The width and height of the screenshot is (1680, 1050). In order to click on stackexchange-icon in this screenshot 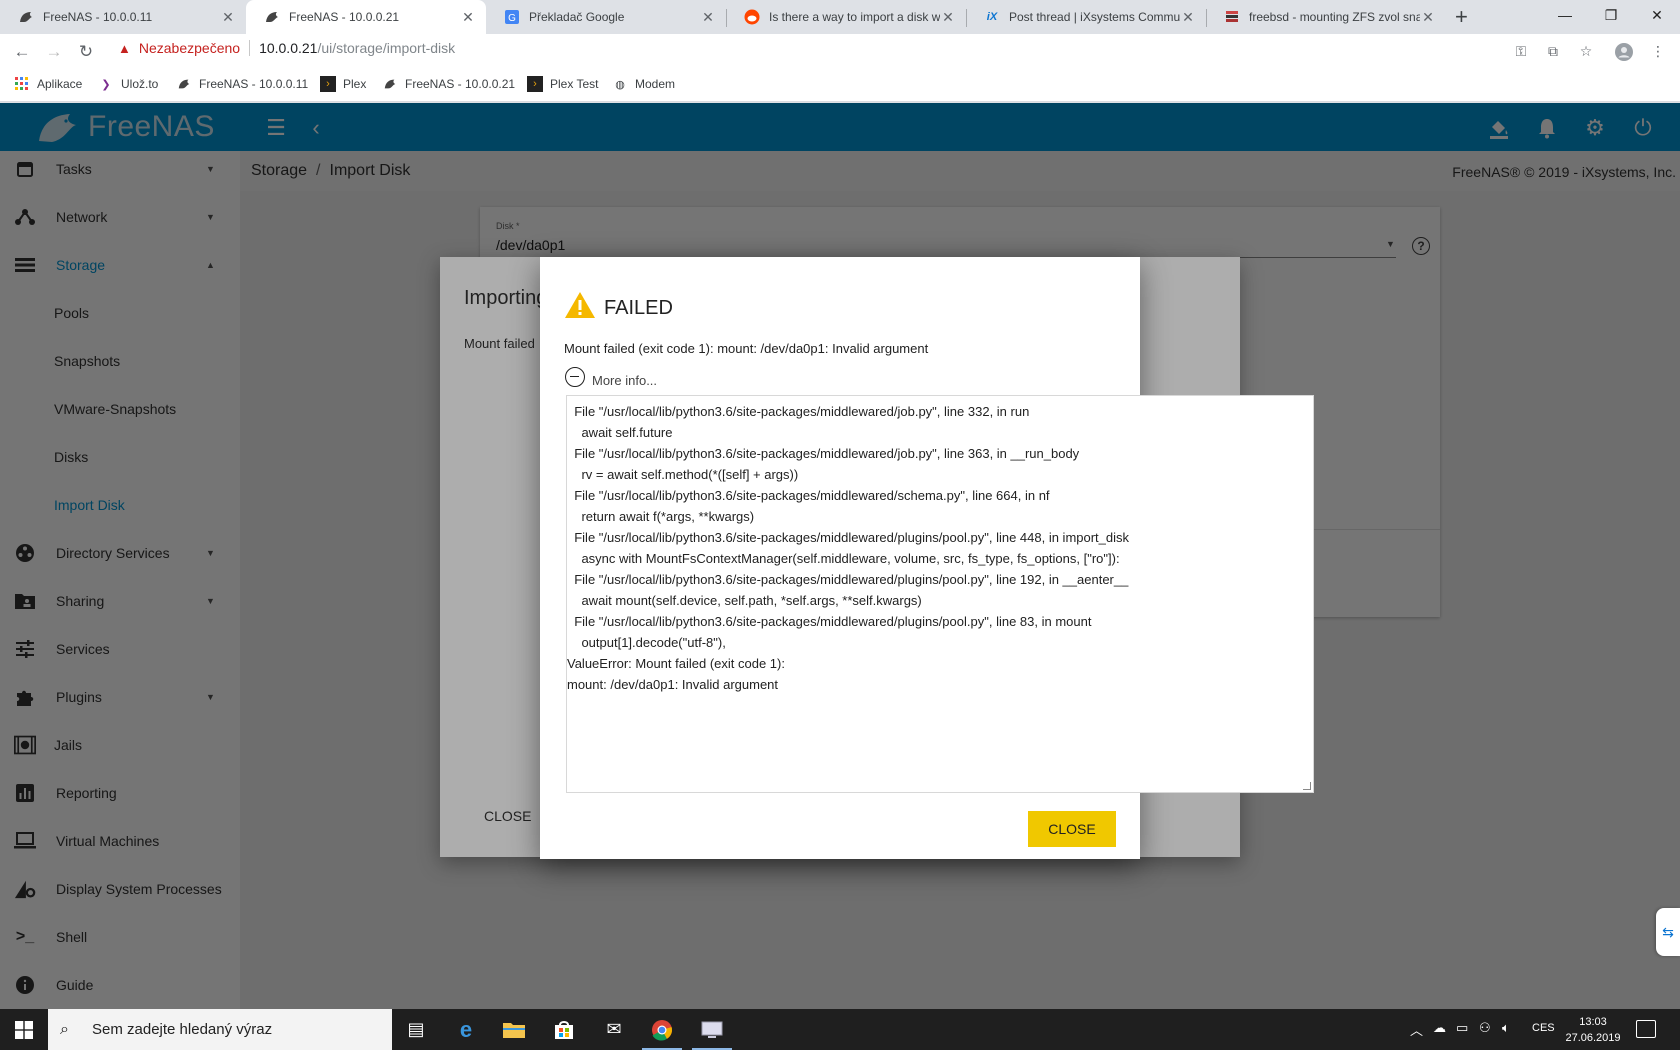, I will do `click(1232, 17)`.